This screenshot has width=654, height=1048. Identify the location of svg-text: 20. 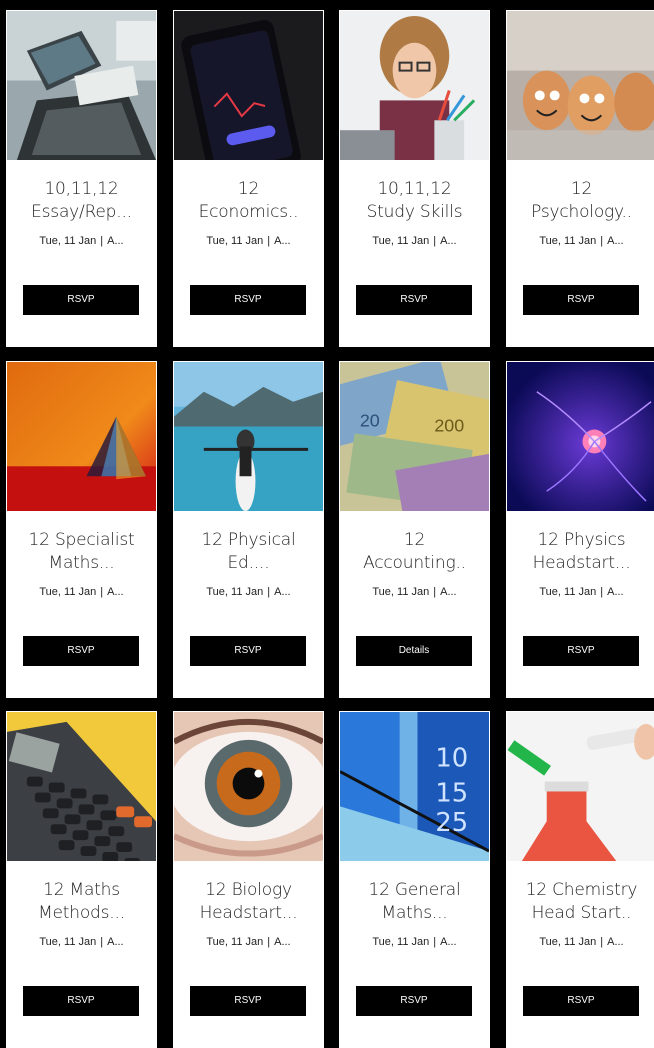
(370, 421).